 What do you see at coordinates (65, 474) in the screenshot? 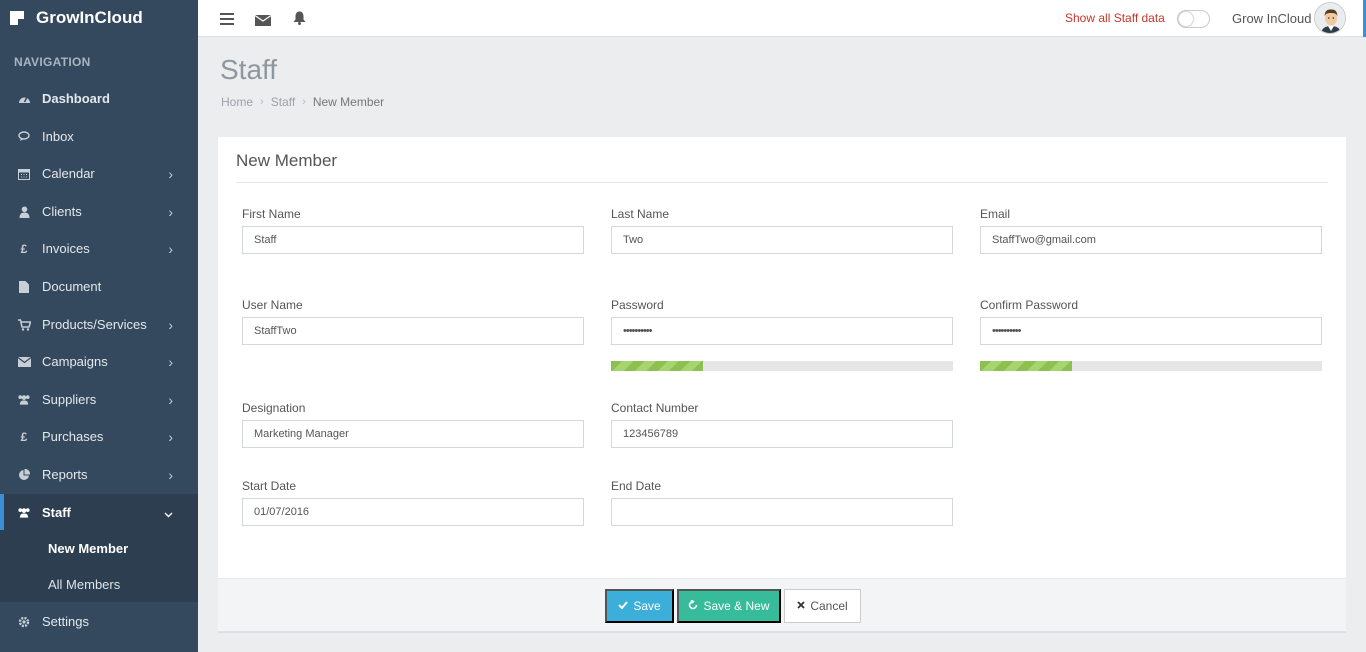
I see `sidebar-item-label: Reports` at bounding box center [65, 474].